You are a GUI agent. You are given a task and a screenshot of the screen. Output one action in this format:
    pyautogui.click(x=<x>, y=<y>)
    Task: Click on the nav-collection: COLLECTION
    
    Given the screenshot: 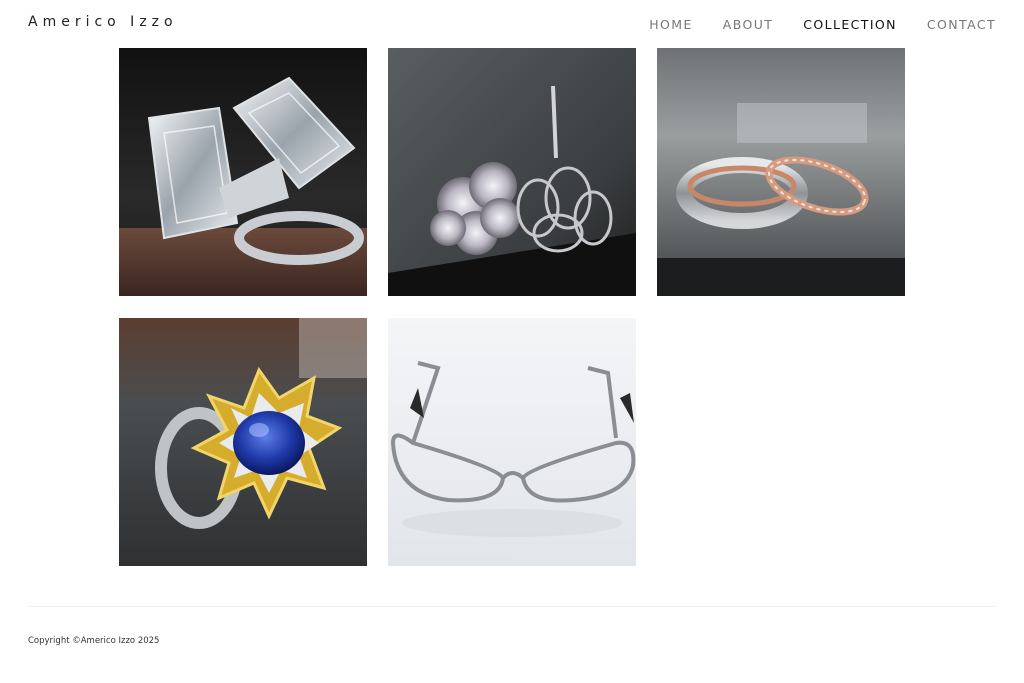 What is the action you would take?
    pyautogui.click(x=850, y=24)
    